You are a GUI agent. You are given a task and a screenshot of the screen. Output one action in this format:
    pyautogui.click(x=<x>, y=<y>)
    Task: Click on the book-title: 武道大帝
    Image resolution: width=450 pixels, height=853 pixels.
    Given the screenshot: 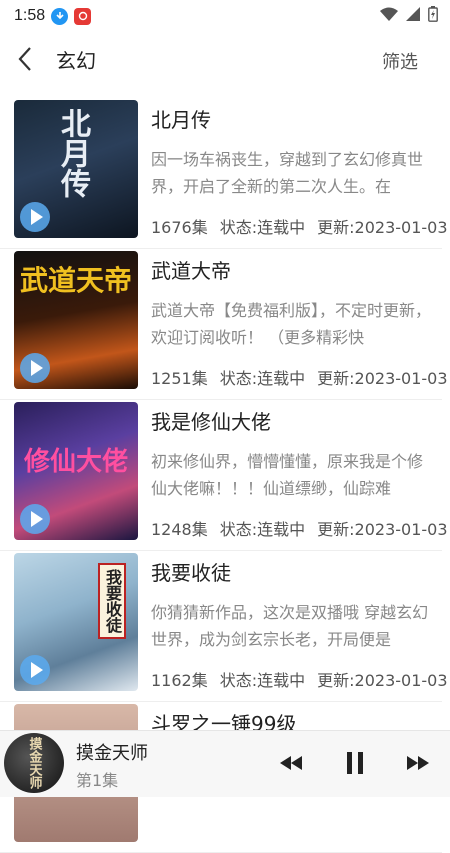 What is the action you would take?
    pyautogui.click(x=191, y=271)
    